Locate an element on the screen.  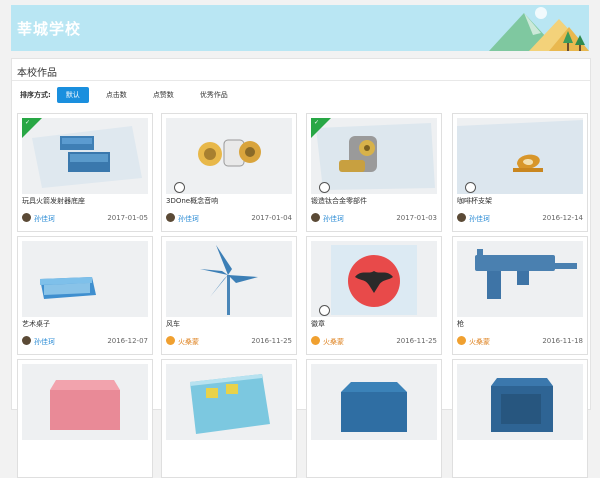
work-date: 2016-12-07 is located at coordinates (127, 341).